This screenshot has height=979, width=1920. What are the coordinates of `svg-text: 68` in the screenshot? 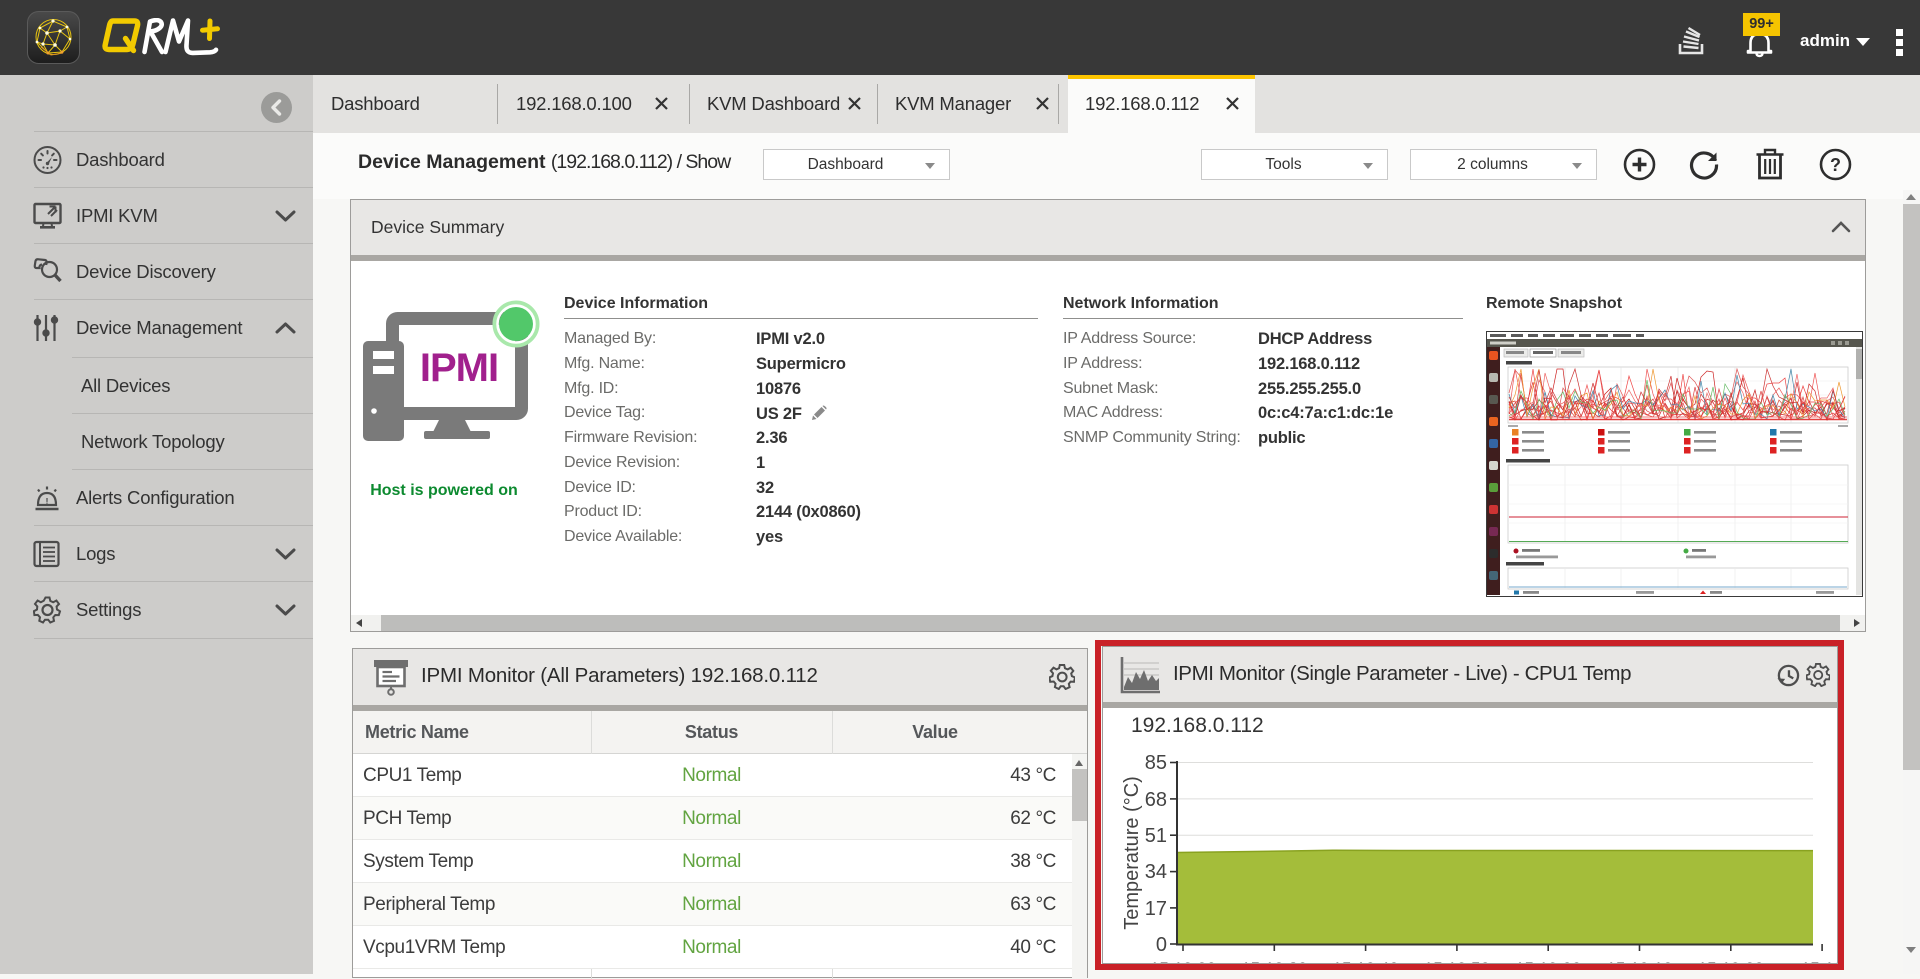 It's located at (1156, 800).